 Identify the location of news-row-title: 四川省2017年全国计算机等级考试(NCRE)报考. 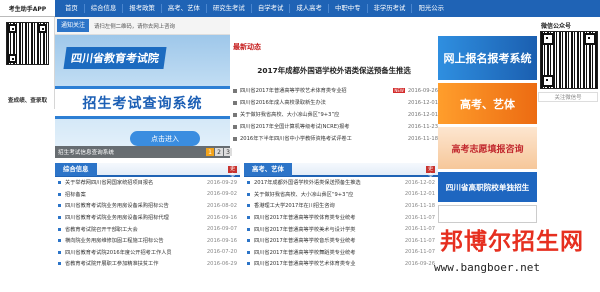
(322, 126).